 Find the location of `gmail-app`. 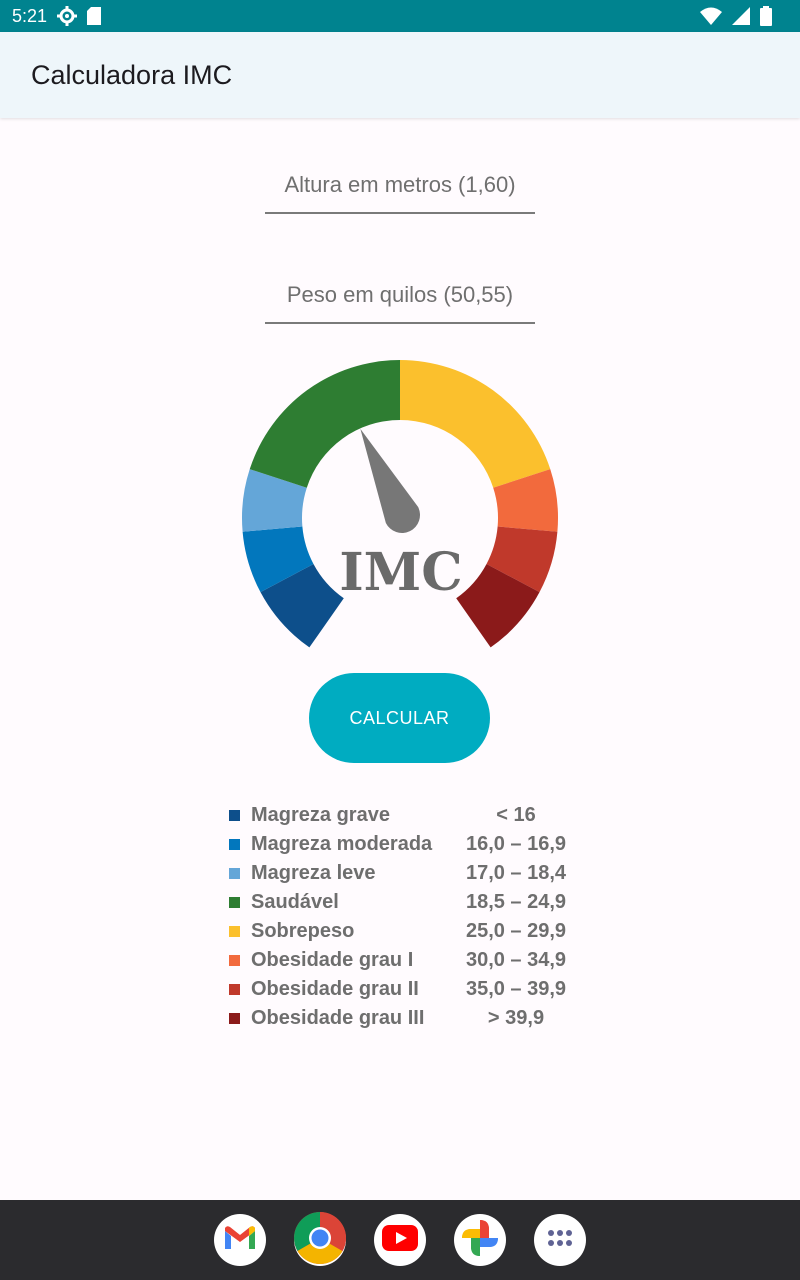

gmail-app is located at coordinates (240, 1240).